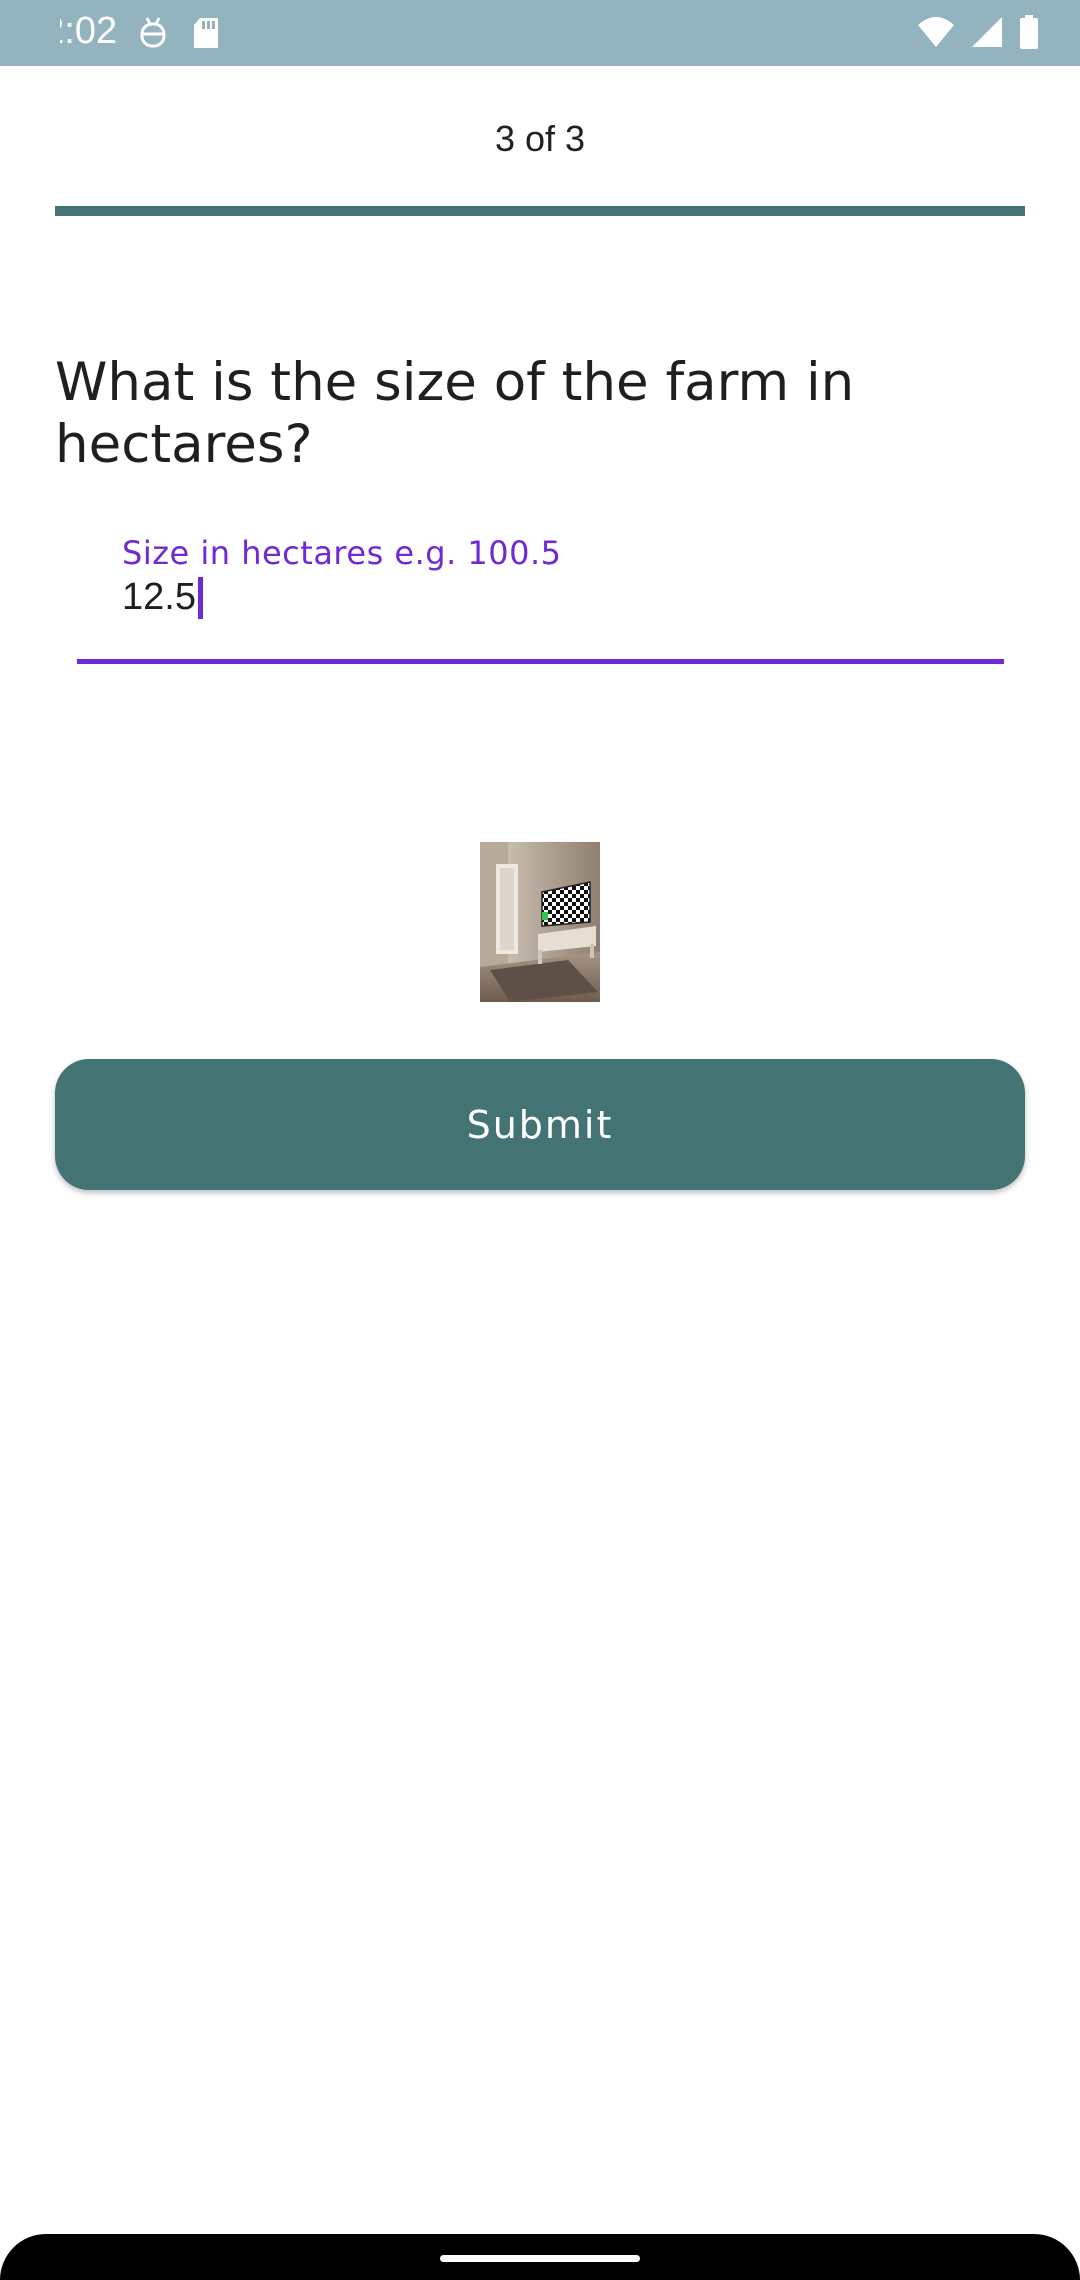 Image resolution: width=1080 pixels, height=2280 pixels. What do you see at coordinates (179, 35) in the screenshot?
I see `status-left-icons` at bounding box center [179, 35].